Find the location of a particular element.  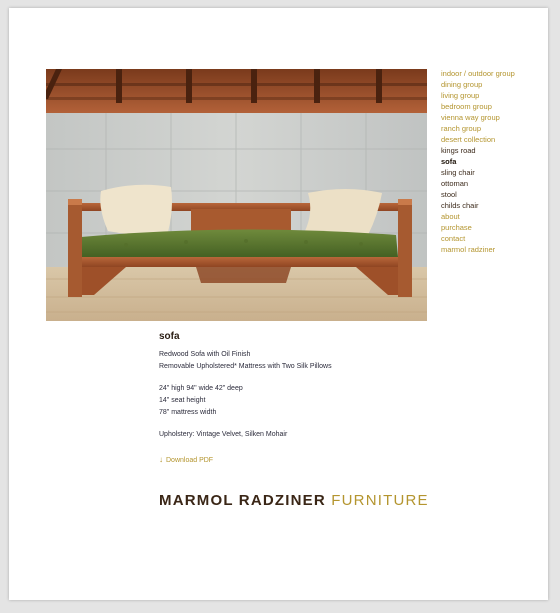

nav-item-stool: stool is located at coordinates (493, 194).